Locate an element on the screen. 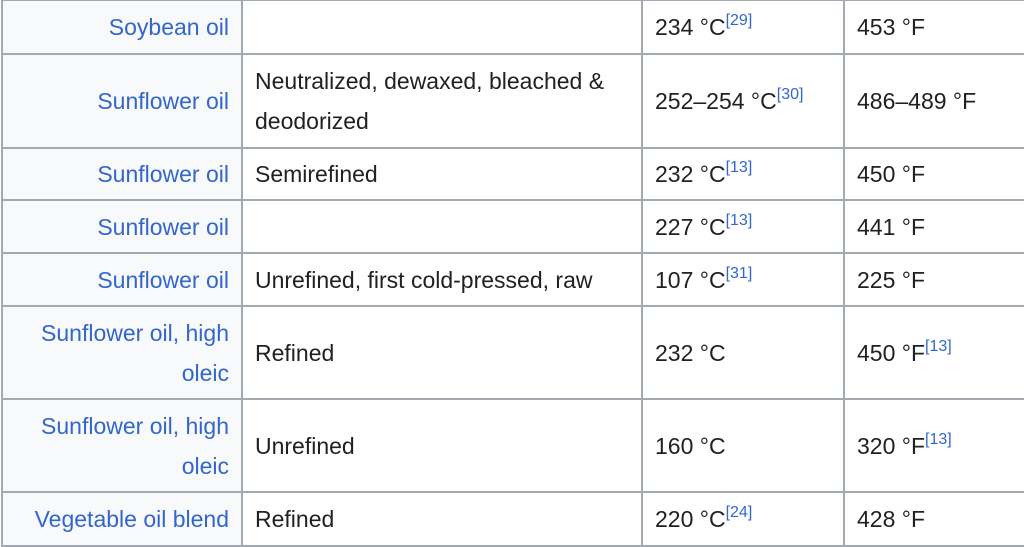 The image size is (1024, 547). fahrenheit-cell: 450 °F[13] is located at coordinates (933, 352).